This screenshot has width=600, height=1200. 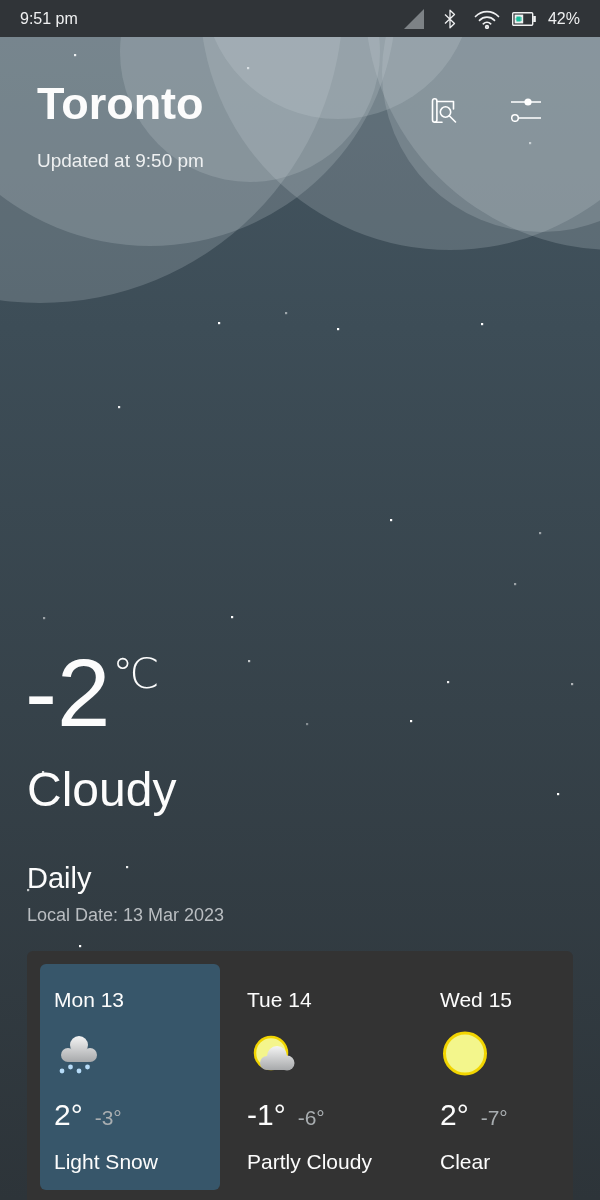 What do you see at coordinates (136, 674) in the screenshot?
I see `temperature-unit: ℃` at bounding box center [136, 674].